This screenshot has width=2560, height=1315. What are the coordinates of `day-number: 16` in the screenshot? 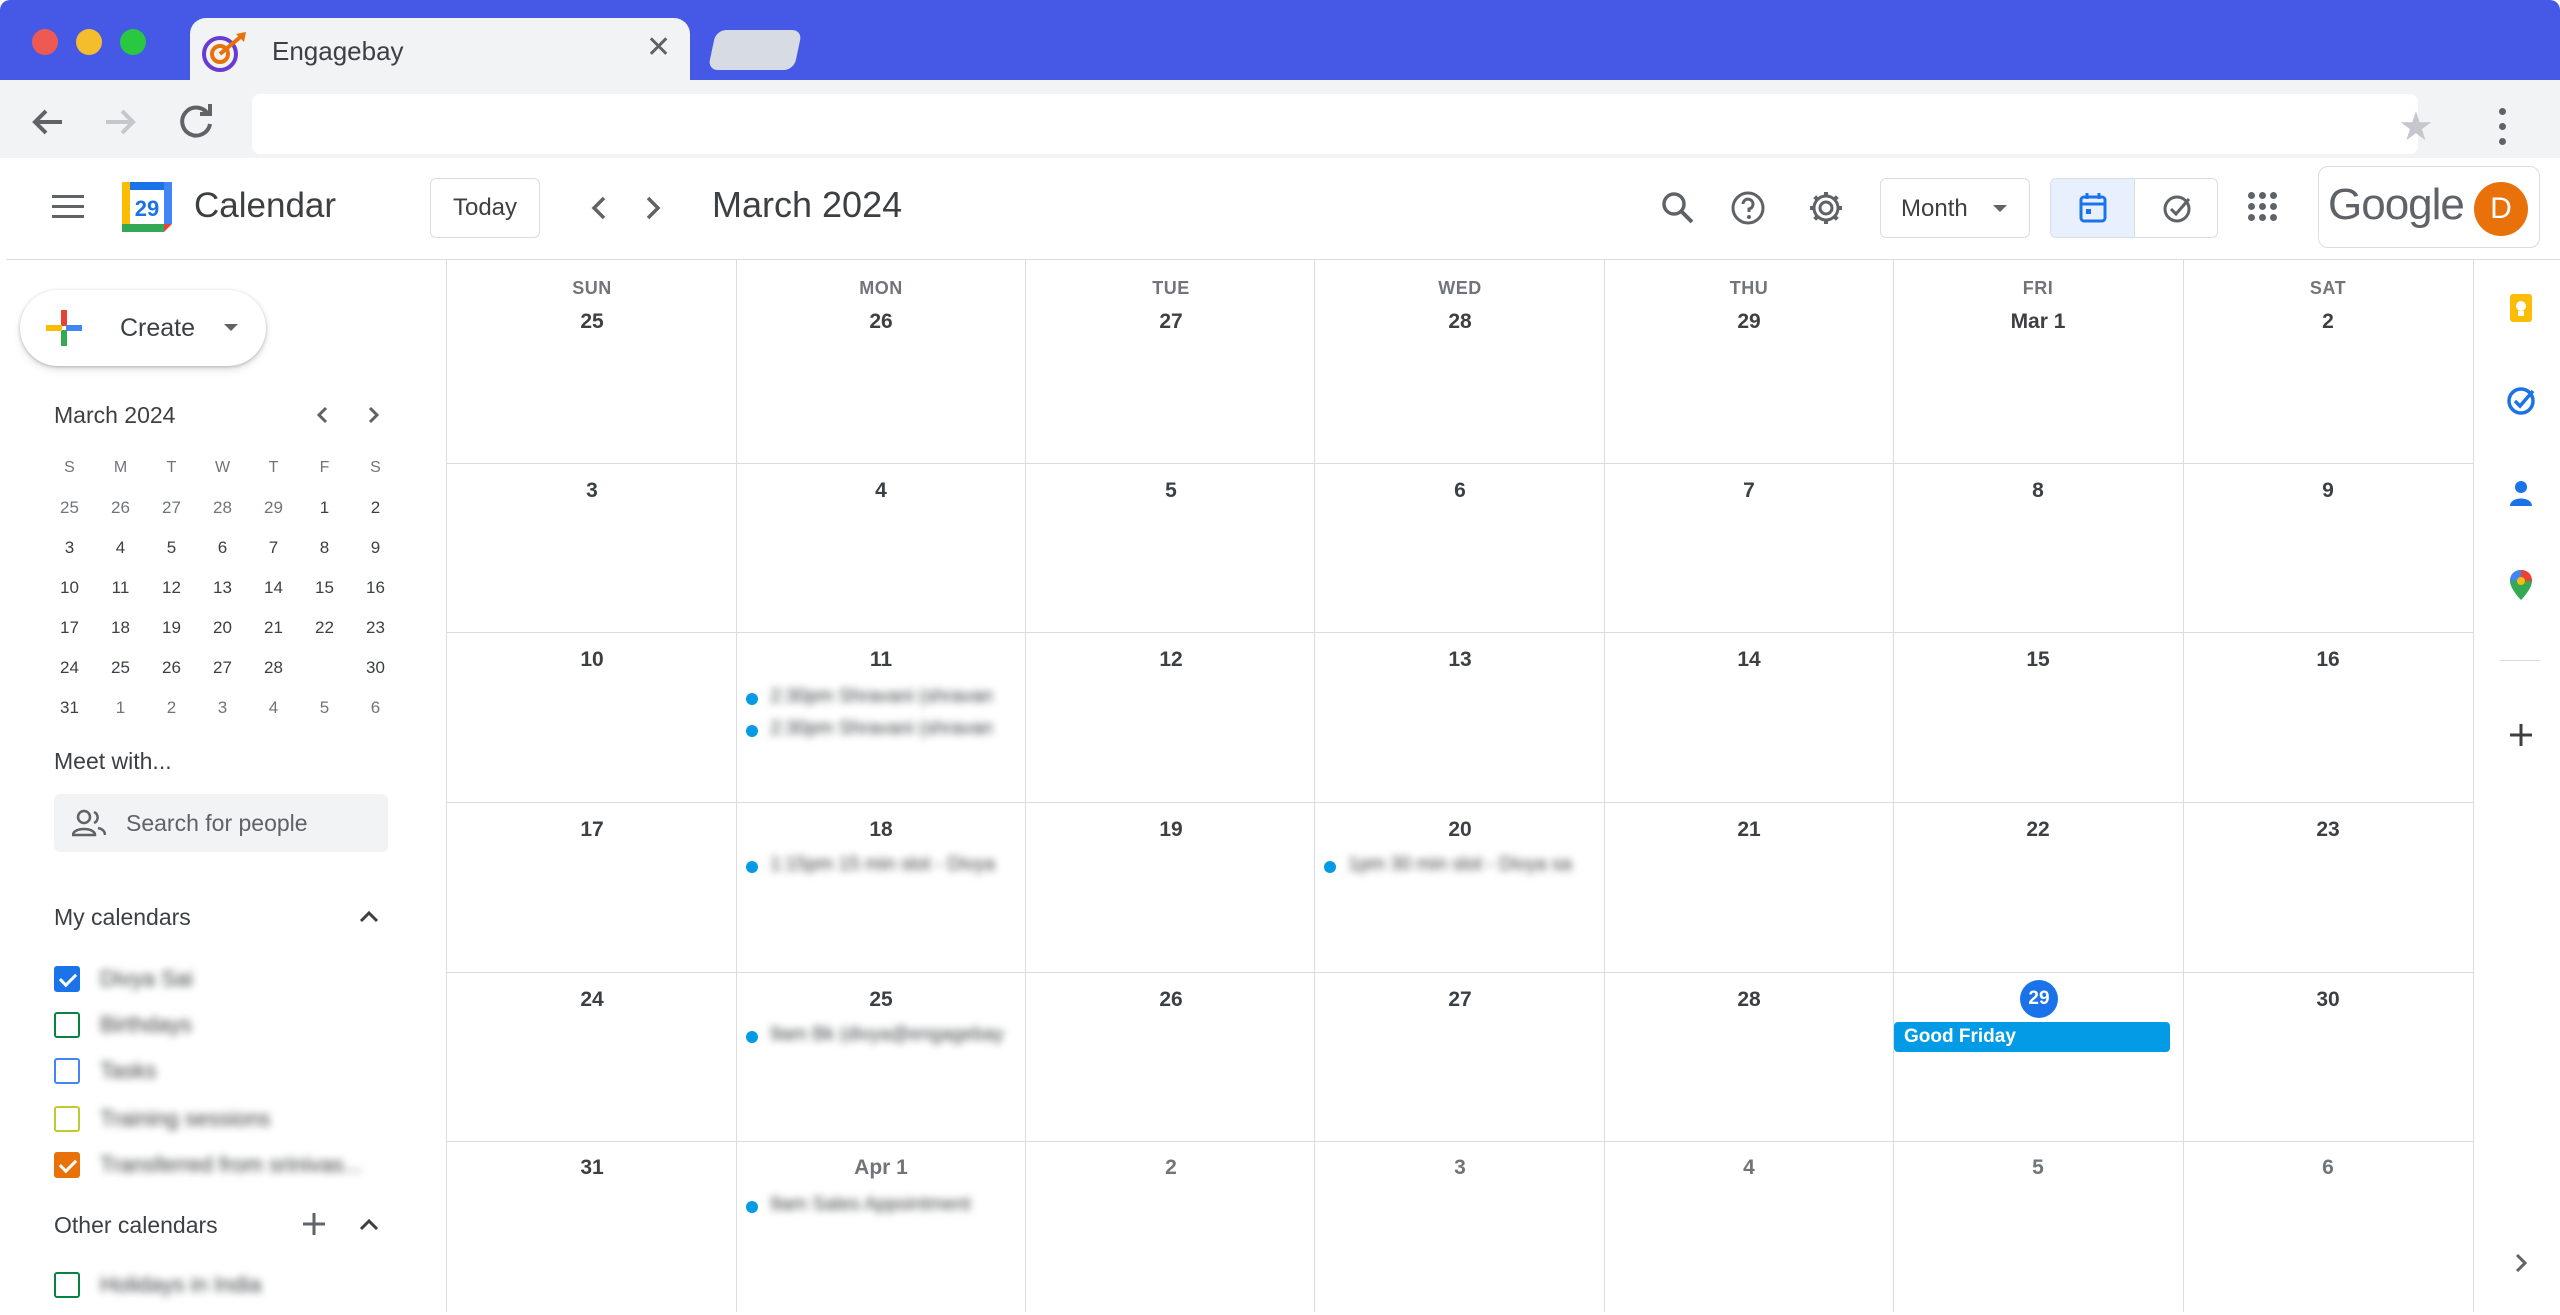 It's located at (2328, 660).